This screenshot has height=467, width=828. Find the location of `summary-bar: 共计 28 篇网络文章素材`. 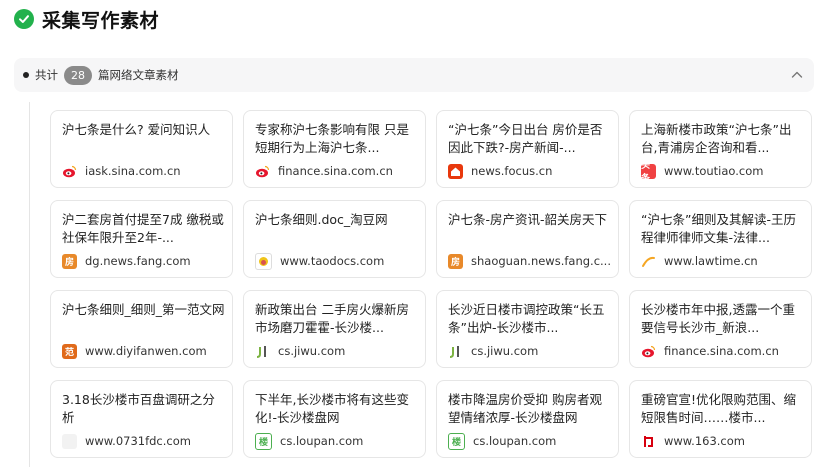

summary-bar: 共计 28 篇网络文章素材 is located at coordinates (414, 75).